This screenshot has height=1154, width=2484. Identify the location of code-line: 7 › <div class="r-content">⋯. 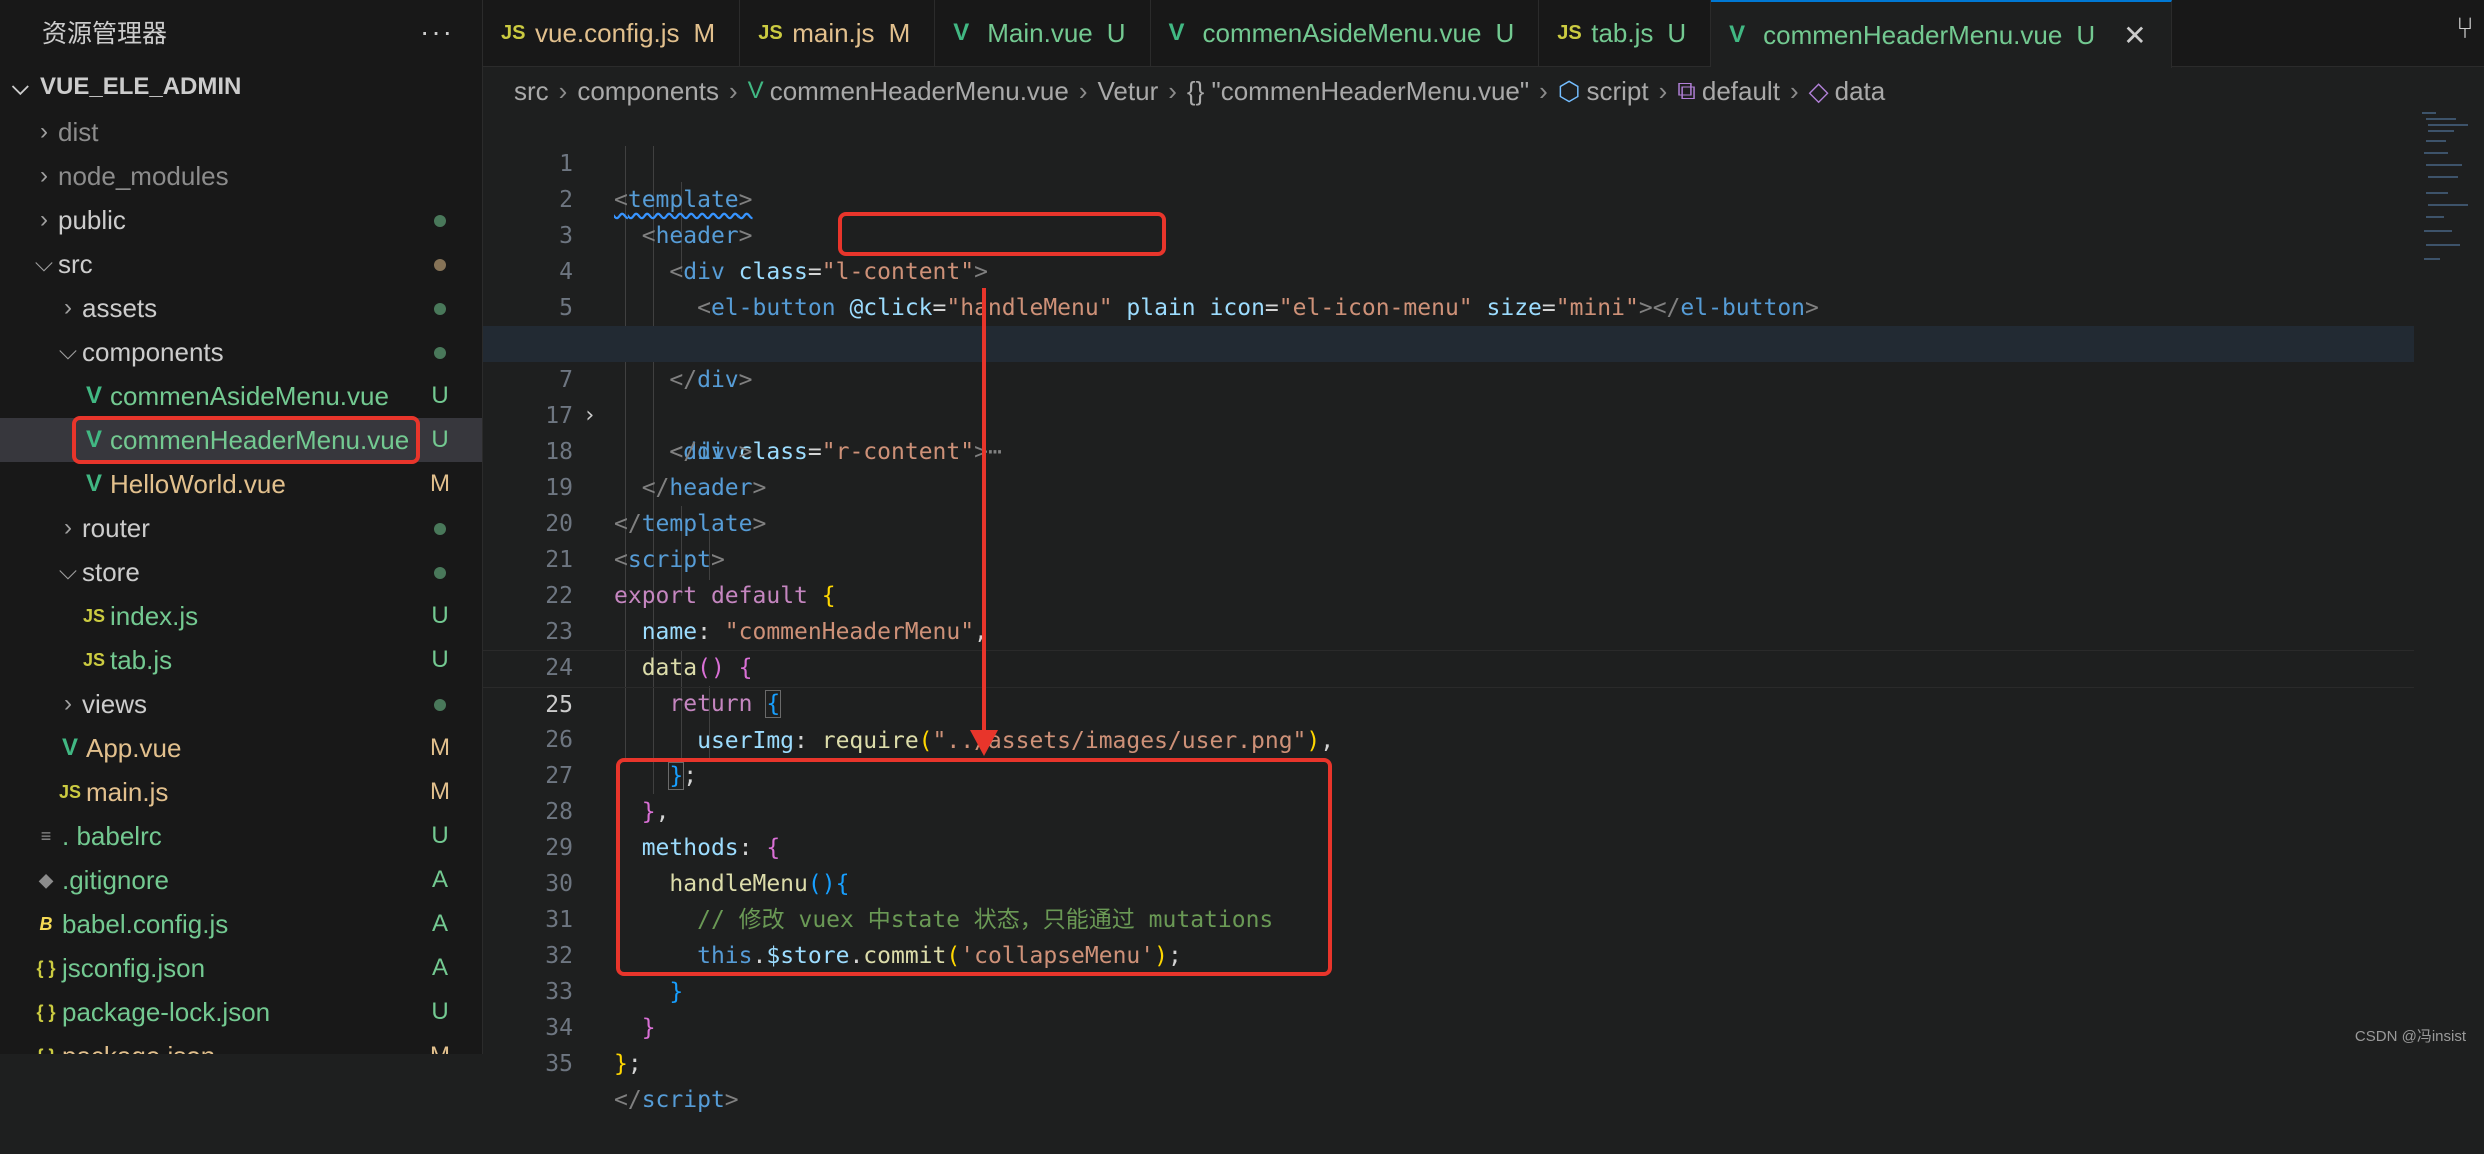
(1448, 395).